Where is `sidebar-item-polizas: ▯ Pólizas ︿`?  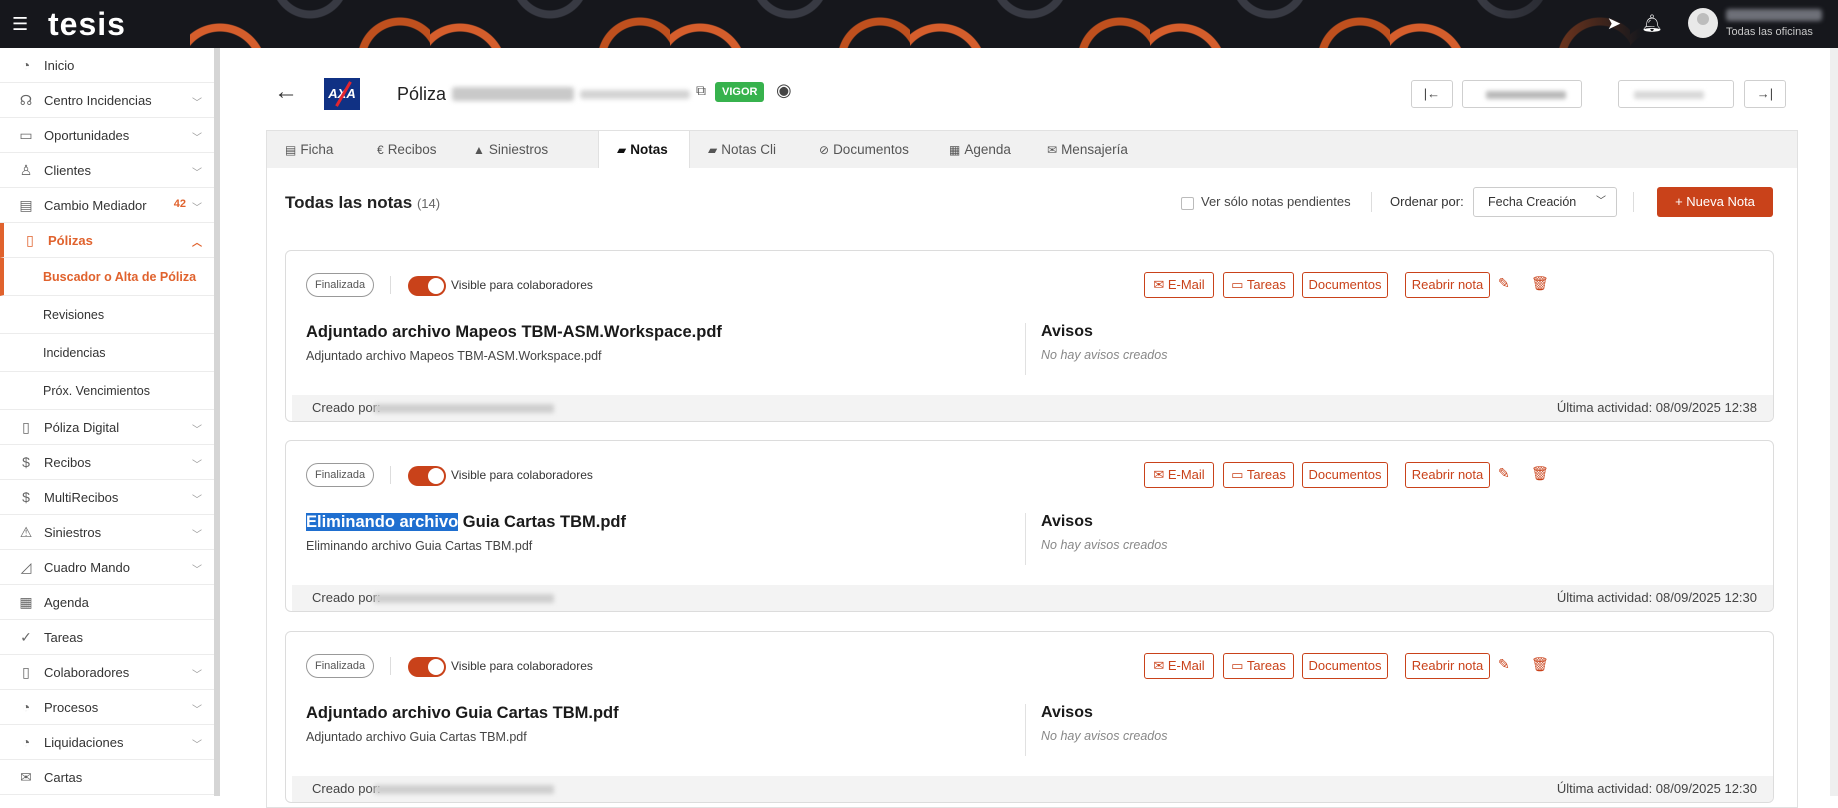 sidebar-item-polizas: ▯ Pólizas ︿ is located at coordinates (107, 240).